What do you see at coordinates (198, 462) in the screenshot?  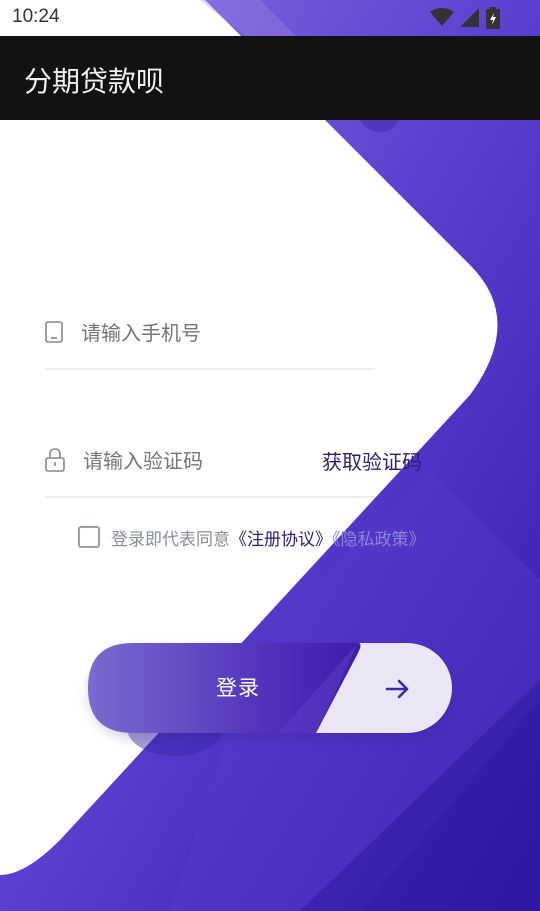 I see `code-input` at bounding box center [198, 462].